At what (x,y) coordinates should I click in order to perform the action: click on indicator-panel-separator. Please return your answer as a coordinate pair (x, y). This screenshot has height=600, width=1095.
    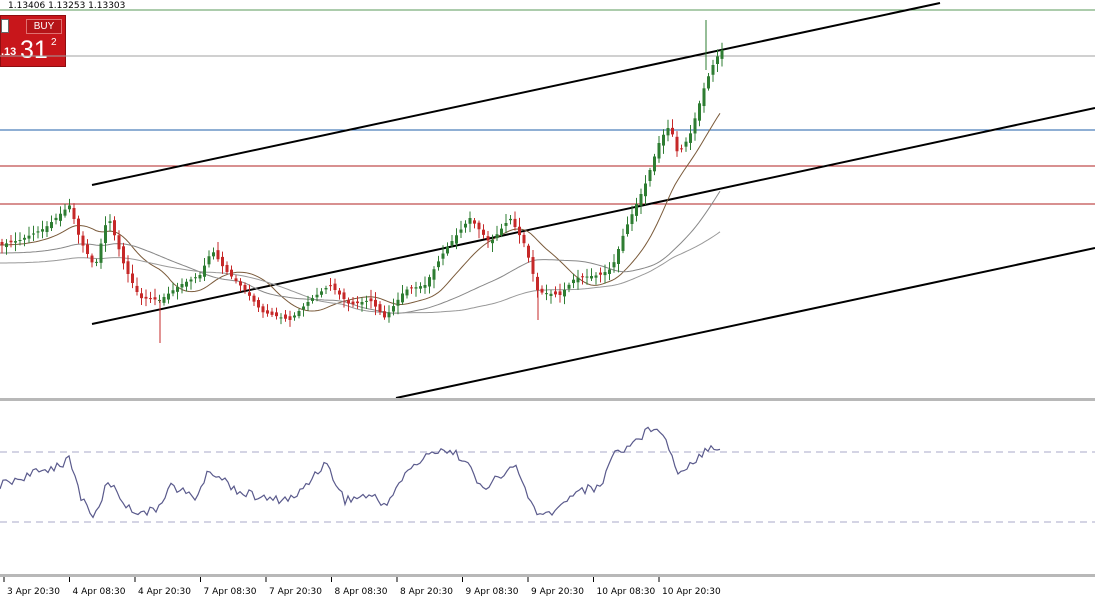
    Looking at the image, I should click on (547, 575).